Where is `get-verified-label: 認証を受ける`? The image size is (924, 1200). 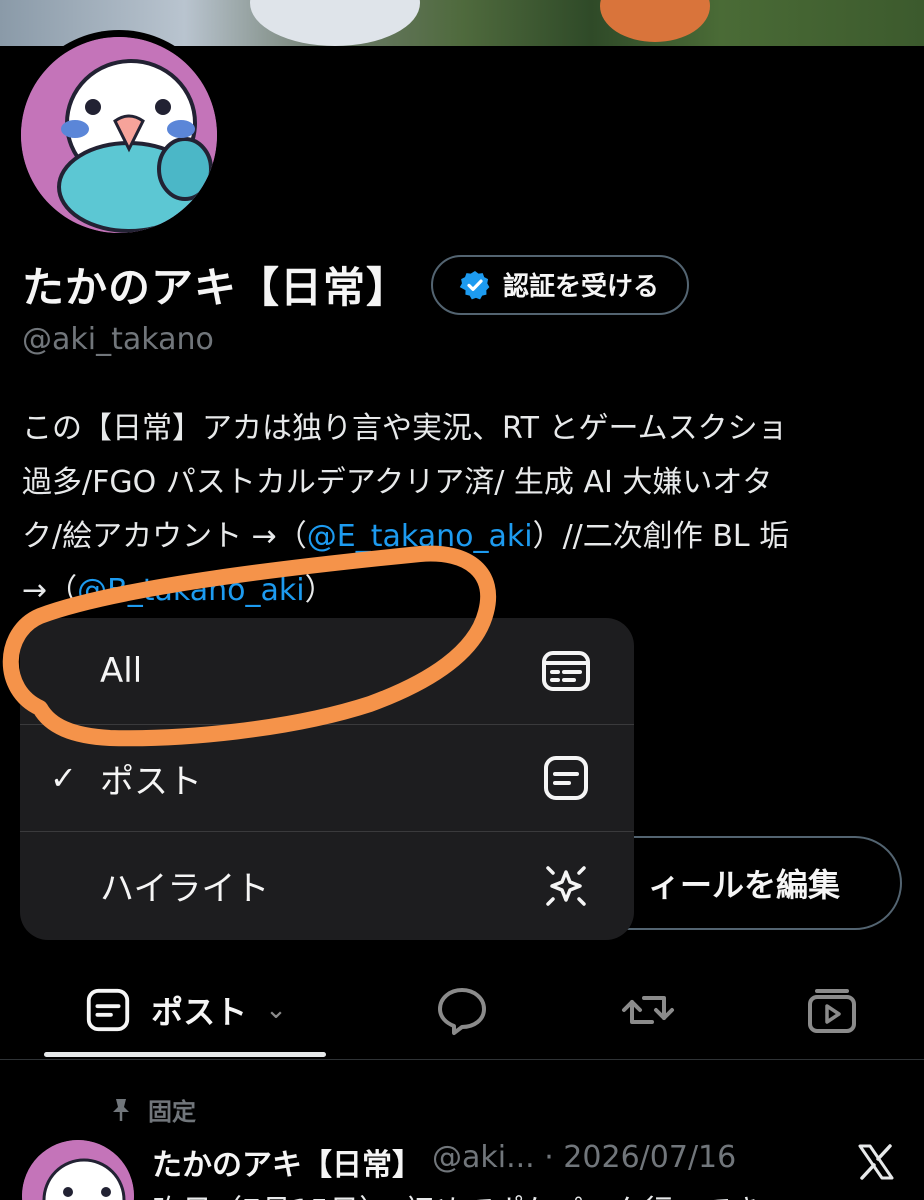
get-verified-label: 認証を受ける is located at coordinates (581, 287).